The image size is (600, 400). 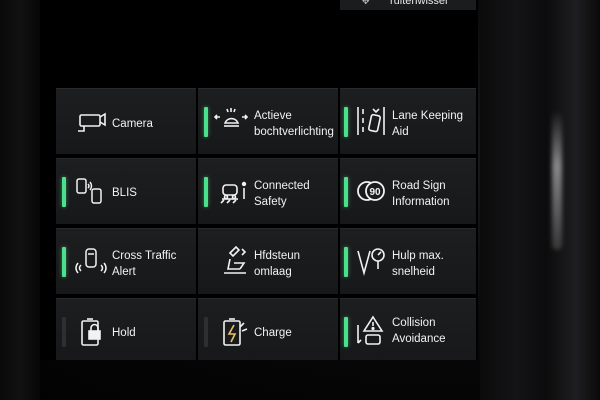 I want to click on tile-label: Hold, so click(x=124, y=333).